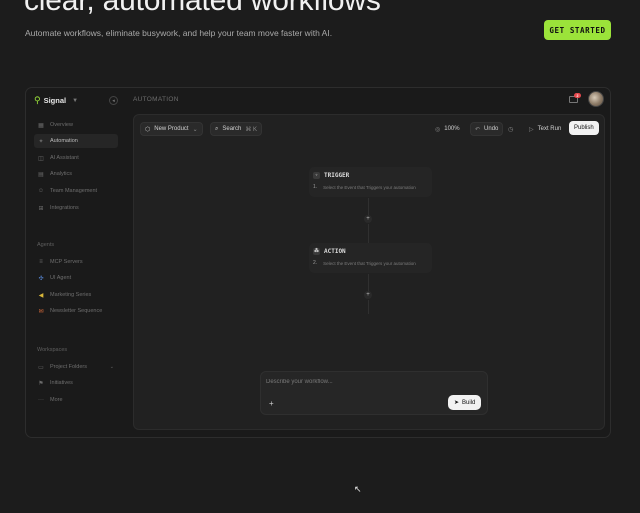 This screenshot has height=513, width=640. I want to click on sidebar-item-label: AI Assistant, so click(64, 158).